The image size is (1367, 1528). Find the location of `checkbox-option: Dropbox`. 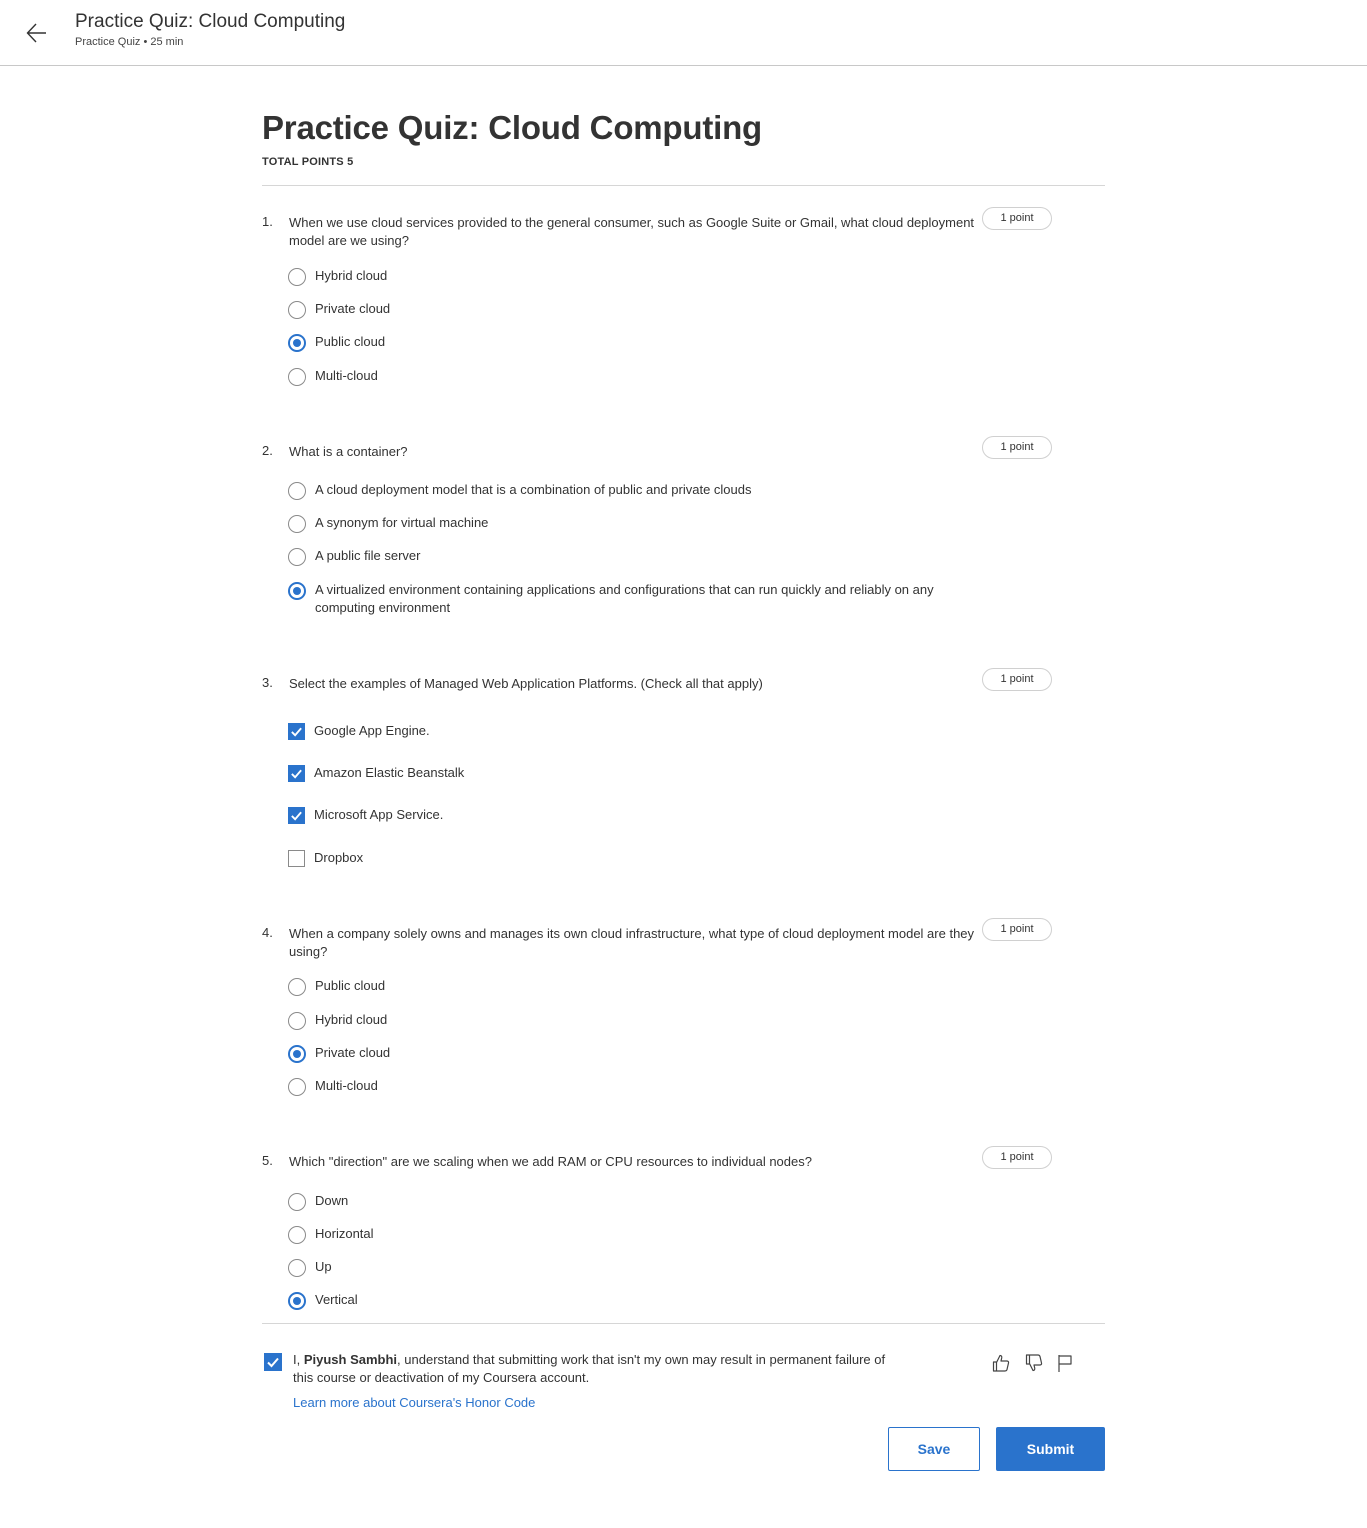

checkbox-option: Dropbox is located at coordinates (626, 858).